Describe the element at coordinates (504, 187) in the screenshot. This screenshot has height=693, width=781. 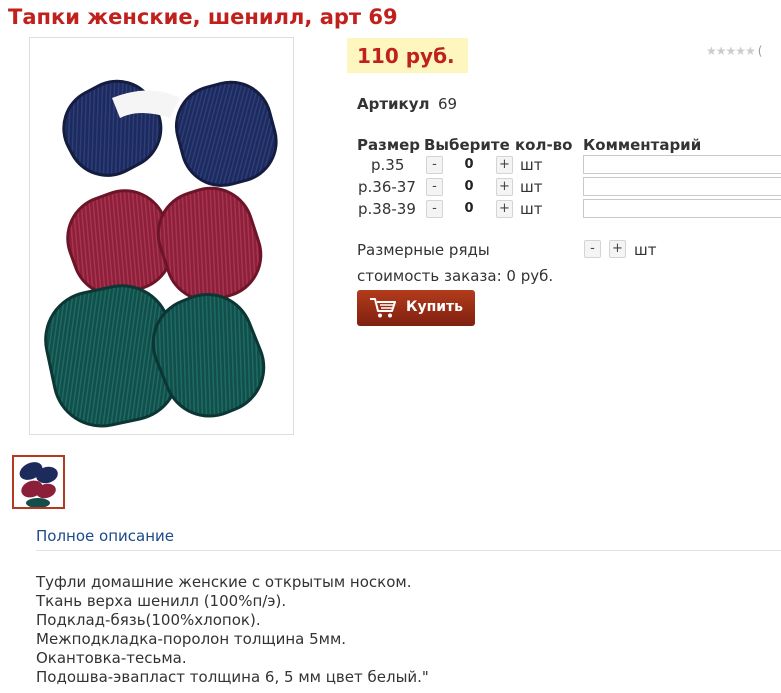
I see `increase-button-36-37: +` at that location.